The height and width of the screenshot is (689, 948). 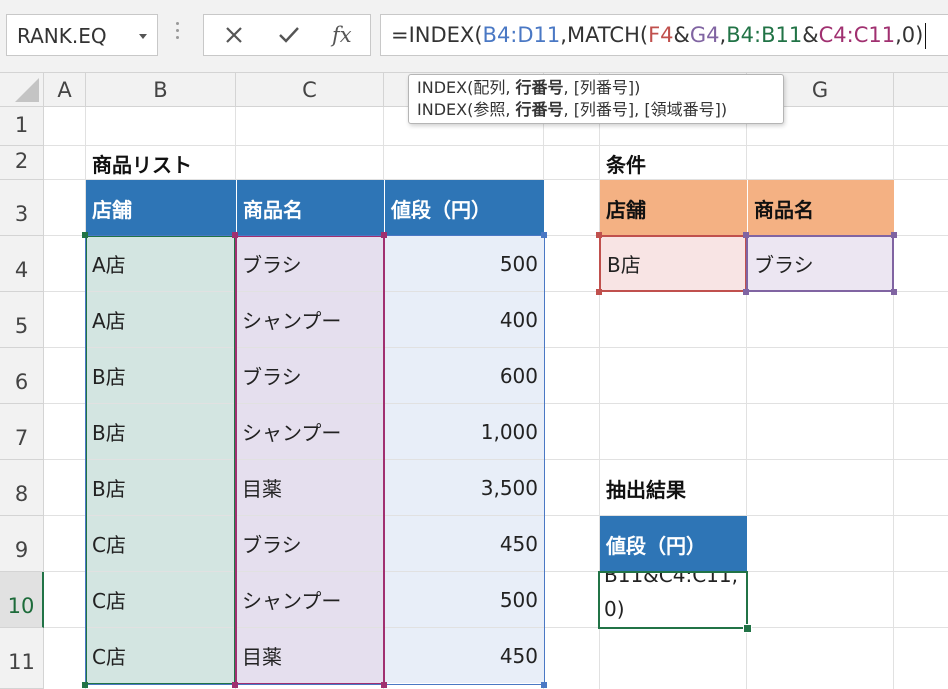 What do you see at coordinates (22, 376) in the screenshot?
I see `row-header-6: 6` at bounding box center [22, 376].